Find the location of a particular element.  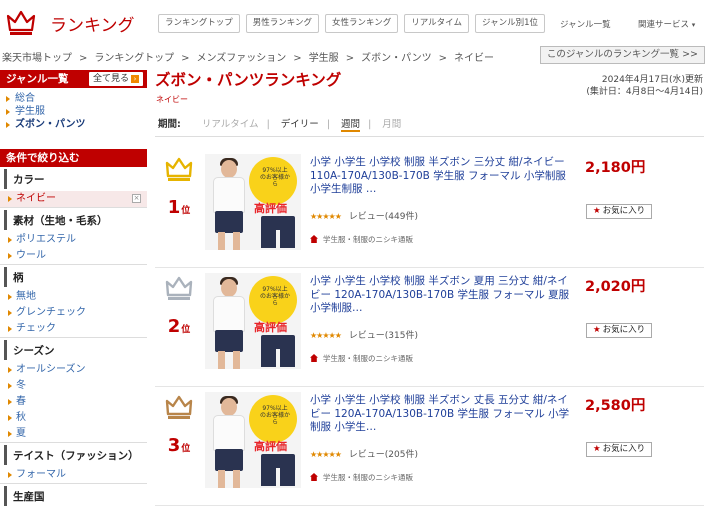

genre-ranking-list-button: このジャンルのランキング一覧 >> is located at coordinates (622, 55).